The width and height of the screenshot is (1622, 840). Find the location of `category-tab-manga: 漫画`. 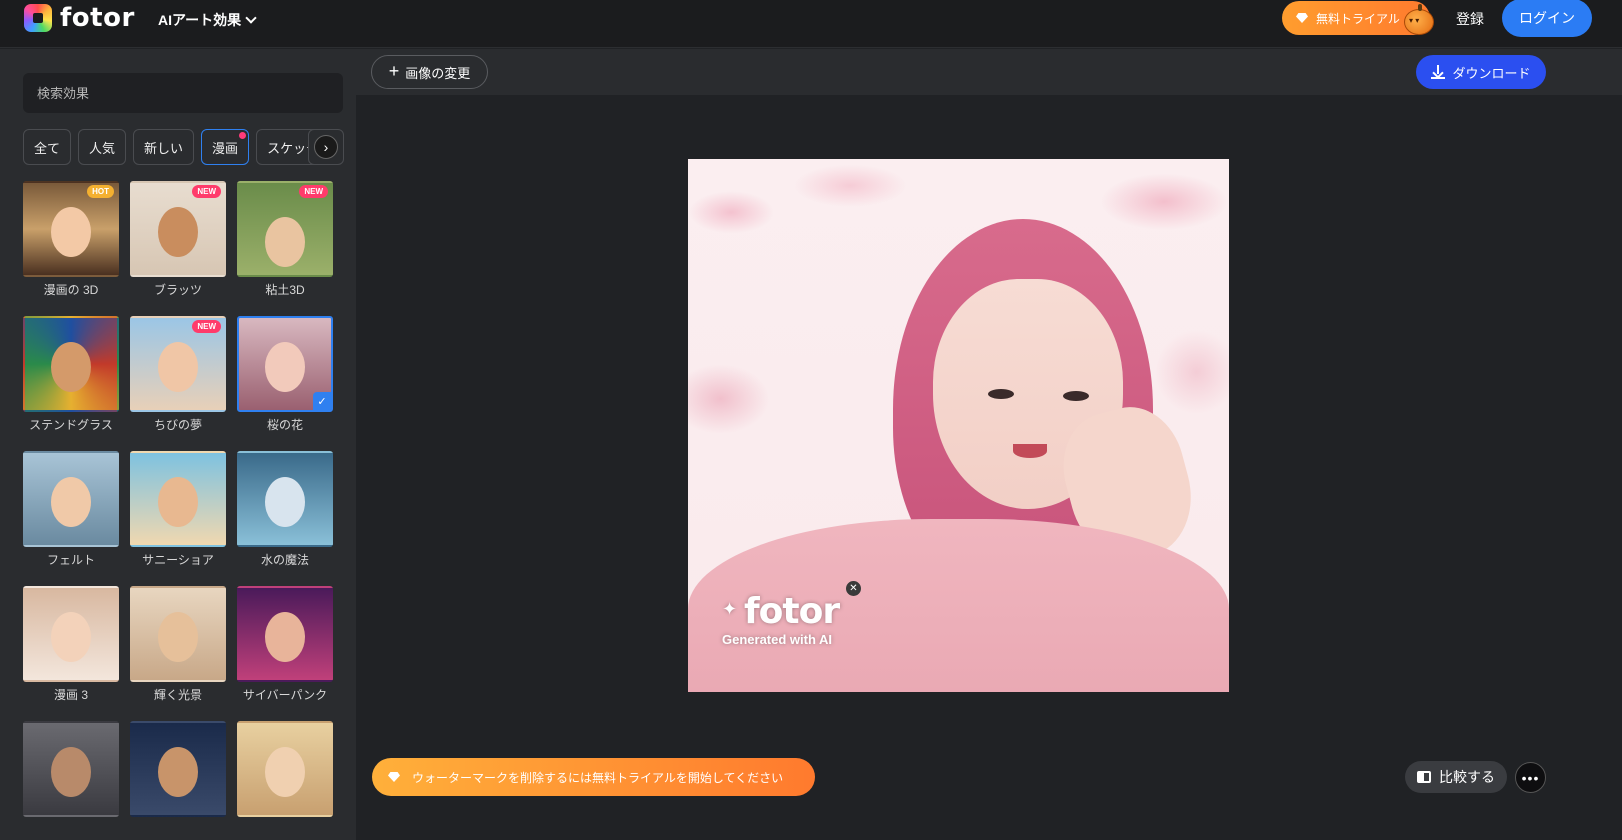

category-tab-manga: 漫画 is located at coordinates (225, 147).